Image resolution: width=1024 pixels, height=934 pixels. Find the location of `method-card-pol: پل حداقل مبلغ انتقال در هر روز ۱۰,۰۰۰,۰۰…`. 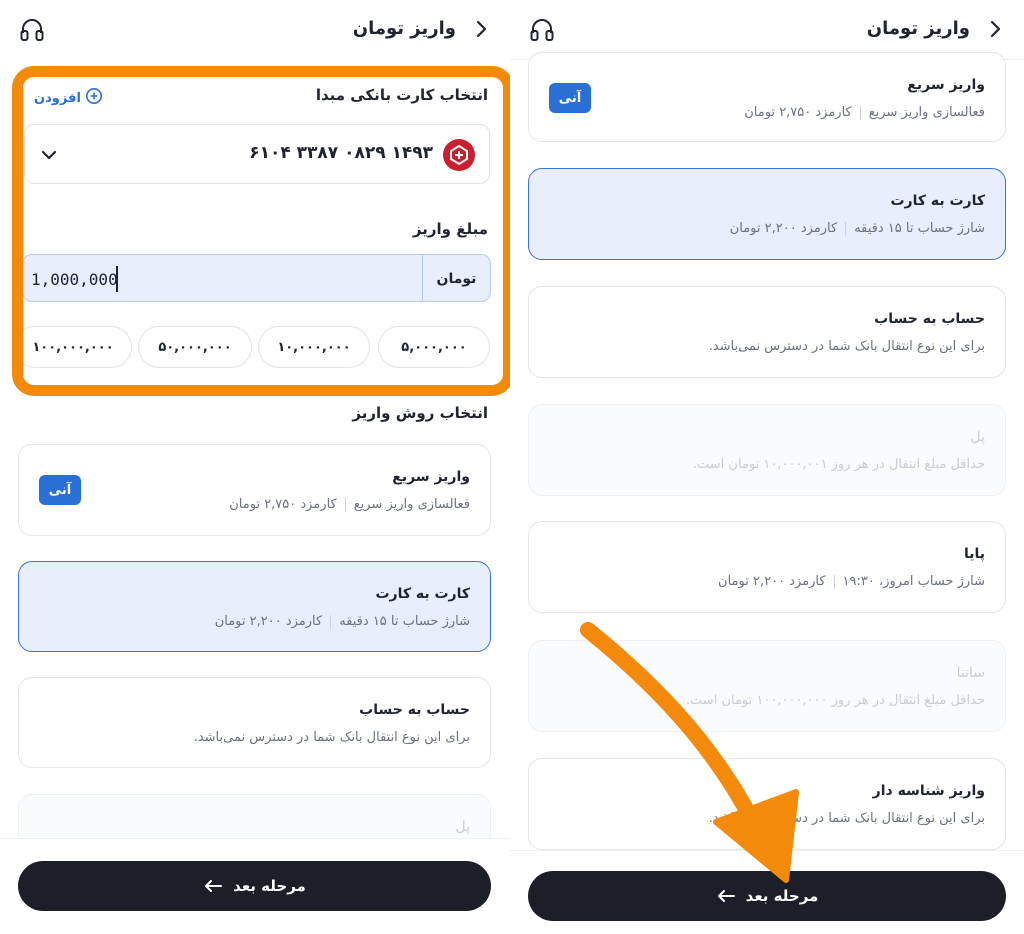

method-card-pol: پل حداقل مبلغ انتقال در هر روز ۱۰,۰۰۰,۰۰… is located at coordinates (767, 450).